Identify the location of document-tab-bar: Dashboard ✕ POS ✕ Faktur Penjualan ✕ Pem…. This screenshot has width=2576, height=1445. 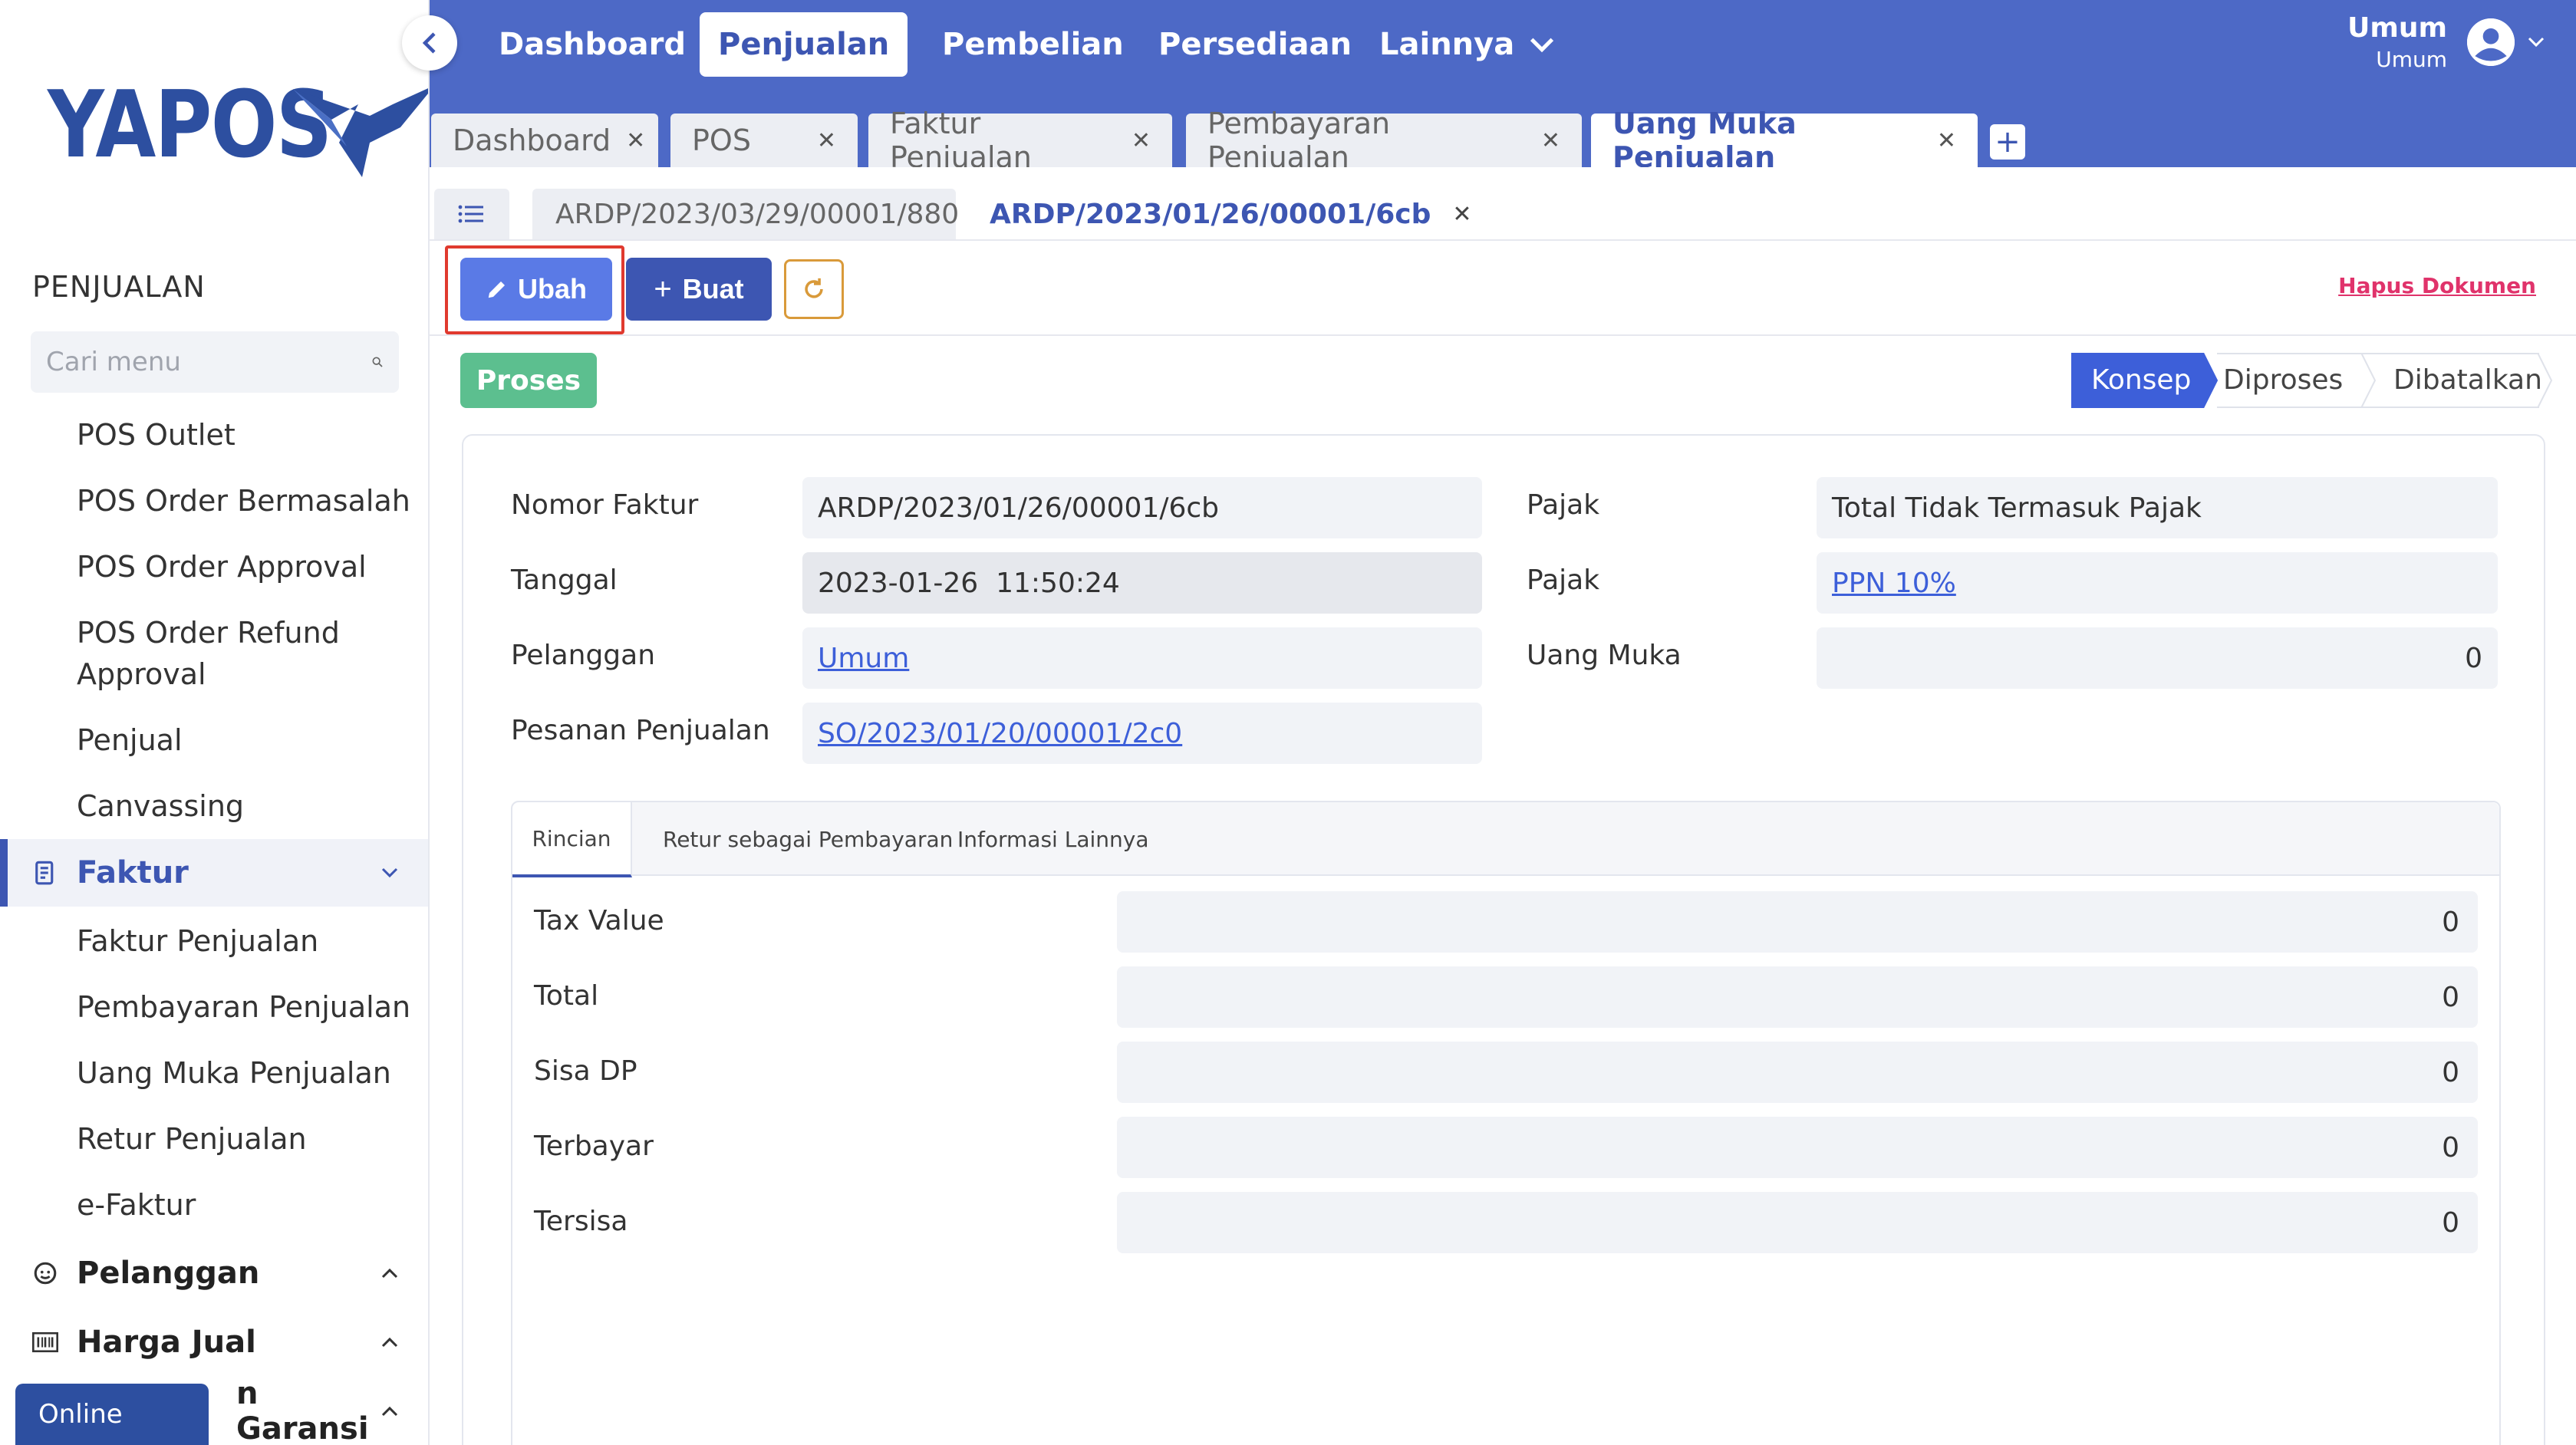
(1503, 134).